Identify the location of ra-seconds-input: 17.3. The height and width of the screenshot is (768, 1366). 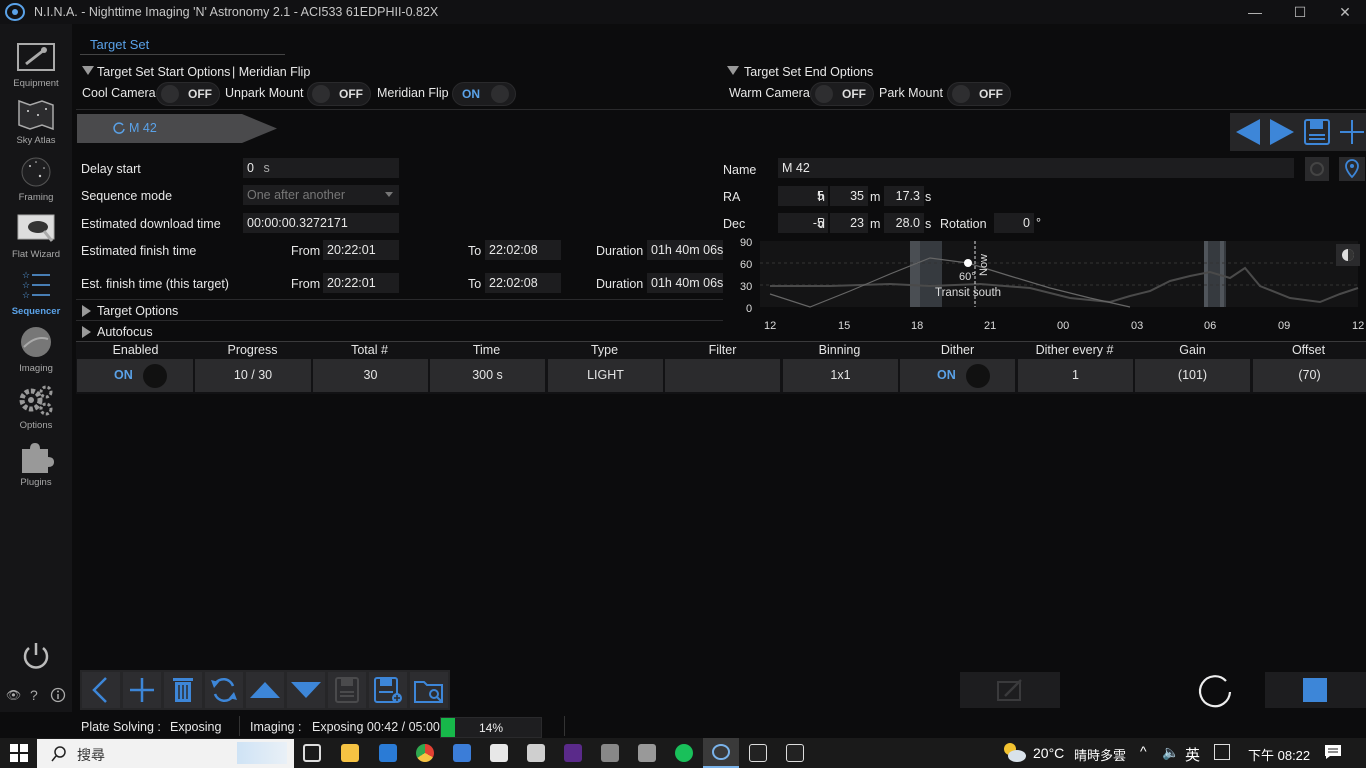
(904, 196).